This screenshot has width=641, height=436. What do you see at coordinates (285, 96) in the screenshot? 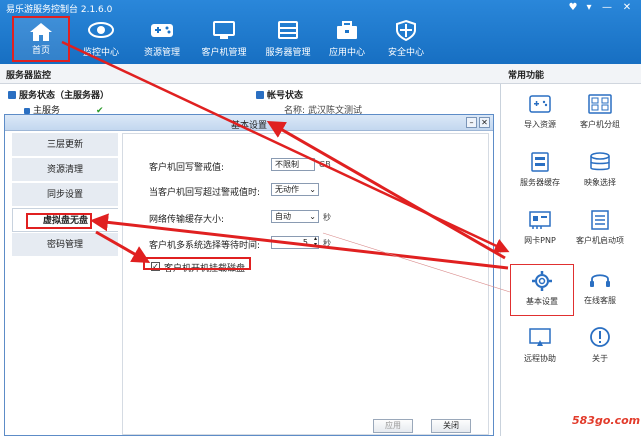
I see `account-status-title: 帐号状态` at bounding box center [285, 96].